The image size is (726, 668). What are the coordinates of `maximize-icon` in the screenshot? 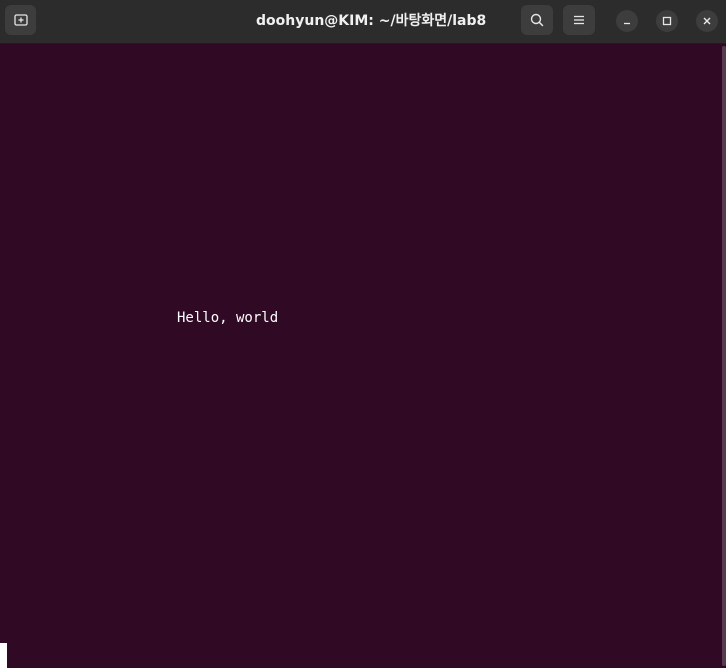 It's located at (667, 21).